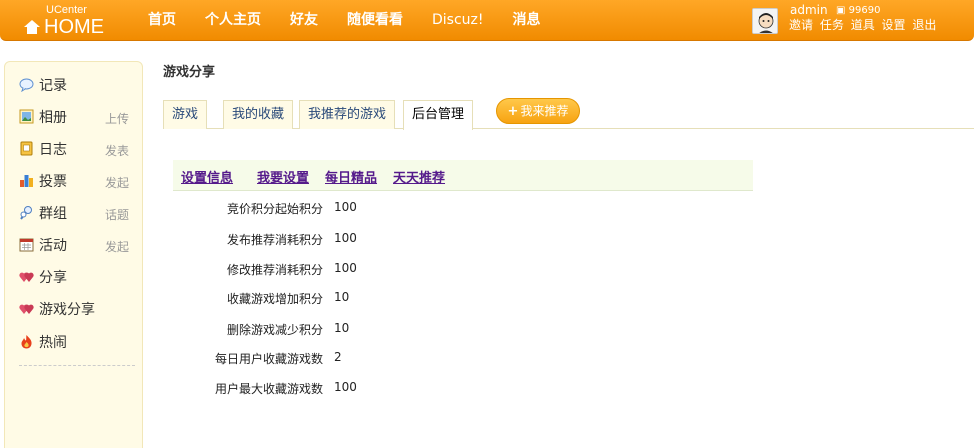 This screenshot has height=448, width=974. What do you see at coordinates (117, 182) in the screenshot?
I see `sidebar-sub-link-start: 发起` at bounding box center [117, 182].